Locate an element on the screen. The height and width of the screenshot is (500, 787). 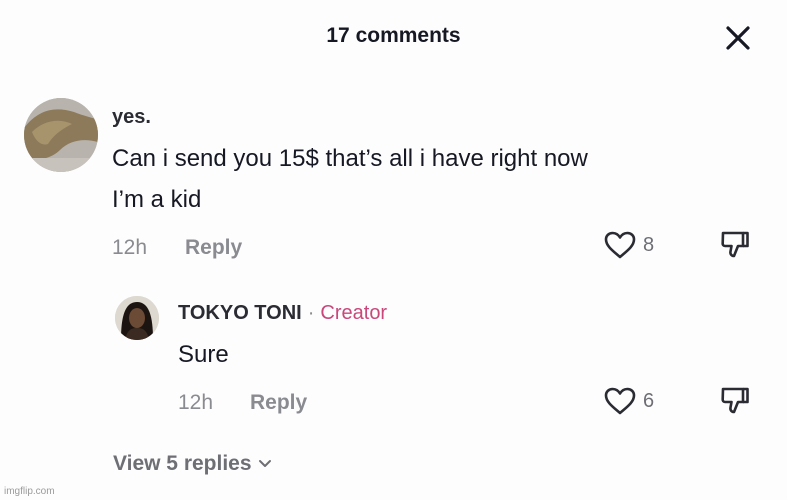
close-icon is located at coordinates (738, 38).